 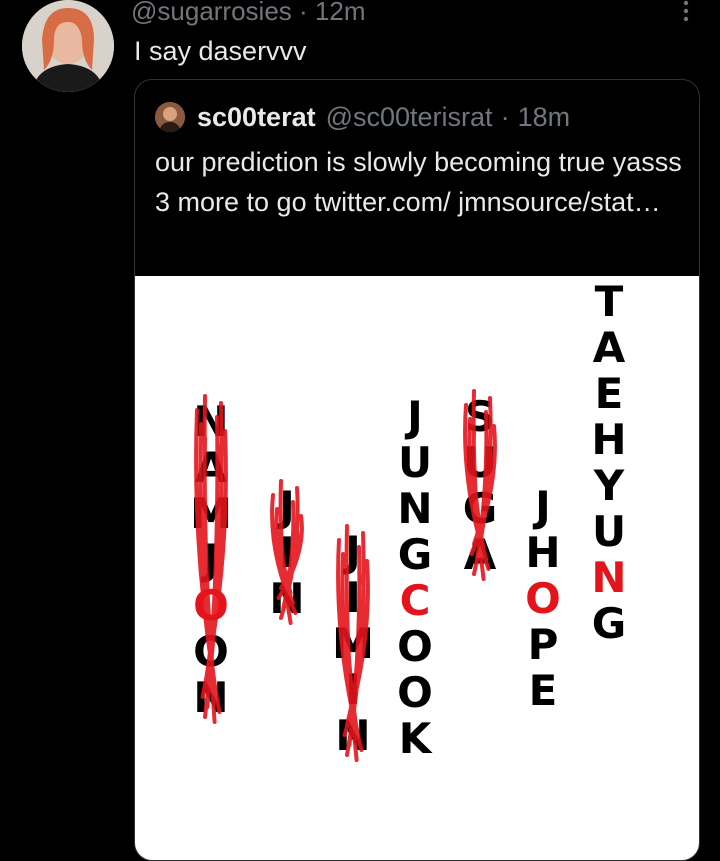 What do you see at coordinates (68, 46) in the screenshot?
I see `user-avatar` at bounding box center [68, 46].